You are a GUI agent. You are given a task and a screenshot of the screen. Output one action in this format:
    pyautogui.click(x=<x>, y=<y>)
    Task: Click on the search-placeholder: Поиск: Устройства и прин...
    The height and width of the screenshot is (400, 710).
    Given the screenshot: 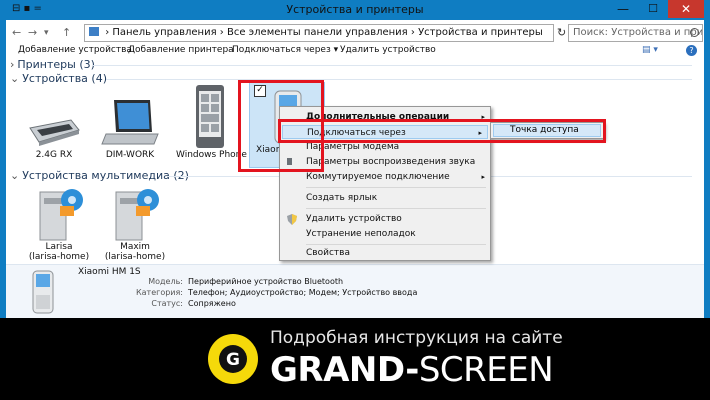 What is the action you would take?
    pyautogui.click(x=638, y=32)
    